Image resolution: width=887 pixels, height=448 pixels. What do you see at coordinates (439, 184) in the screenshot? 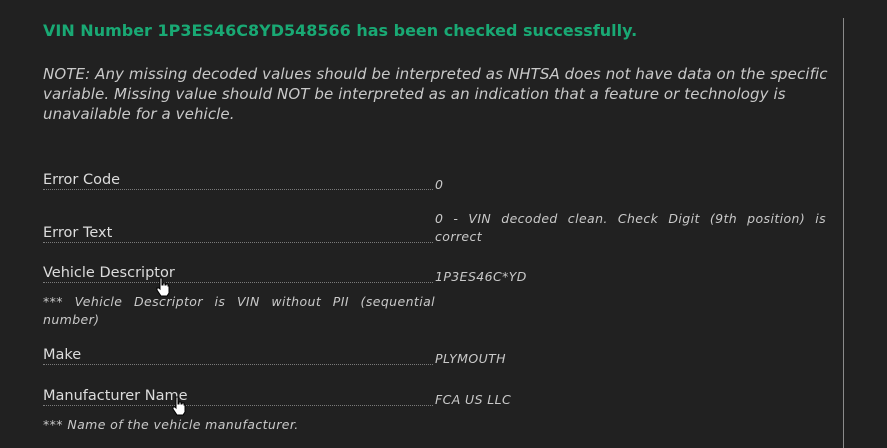
I see `field-value: 0` at bounding box center [439, 184].